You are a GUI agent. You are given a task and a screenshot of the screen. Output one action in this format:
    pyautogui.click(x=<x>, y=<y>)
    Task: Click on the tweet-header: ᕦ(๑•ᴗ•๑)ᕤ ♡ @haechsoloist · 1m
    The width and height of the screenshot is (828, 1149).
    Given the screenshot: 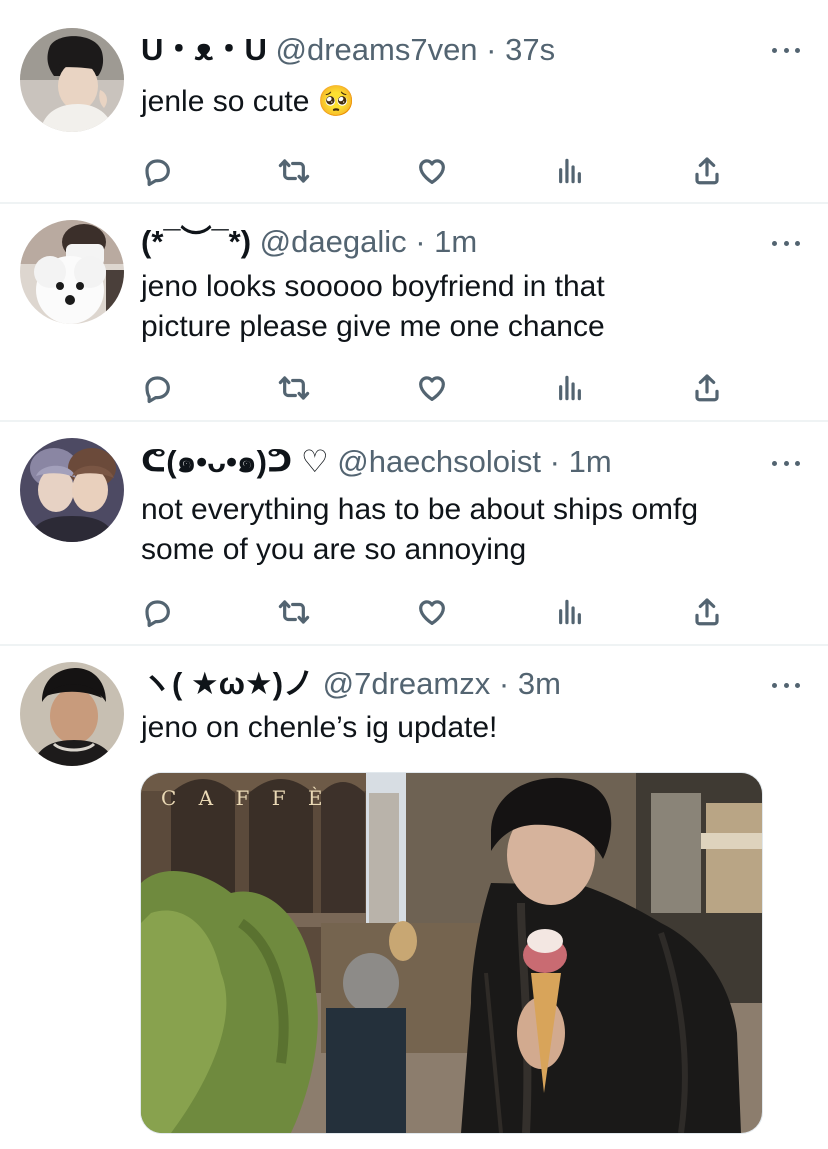 What is the action you would take?
    pyautogui.click(x=376, y=462)
    